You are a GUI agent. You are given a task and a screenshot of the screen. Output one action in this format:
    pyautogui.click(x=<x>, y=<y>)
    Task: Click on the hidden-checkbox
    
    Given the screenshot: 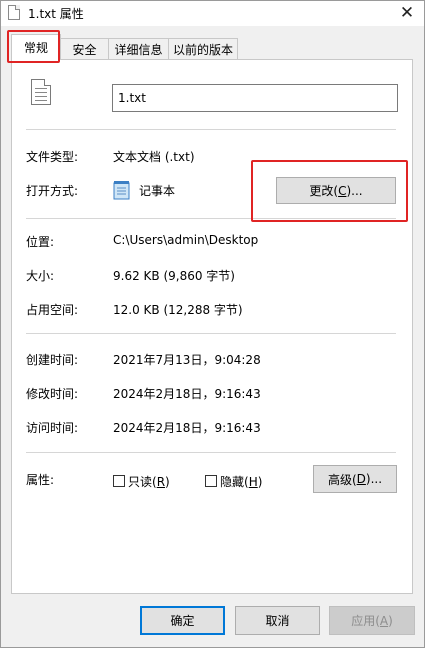 What is the action you would take?
    pyautogui.click(x=211, y=481)
    